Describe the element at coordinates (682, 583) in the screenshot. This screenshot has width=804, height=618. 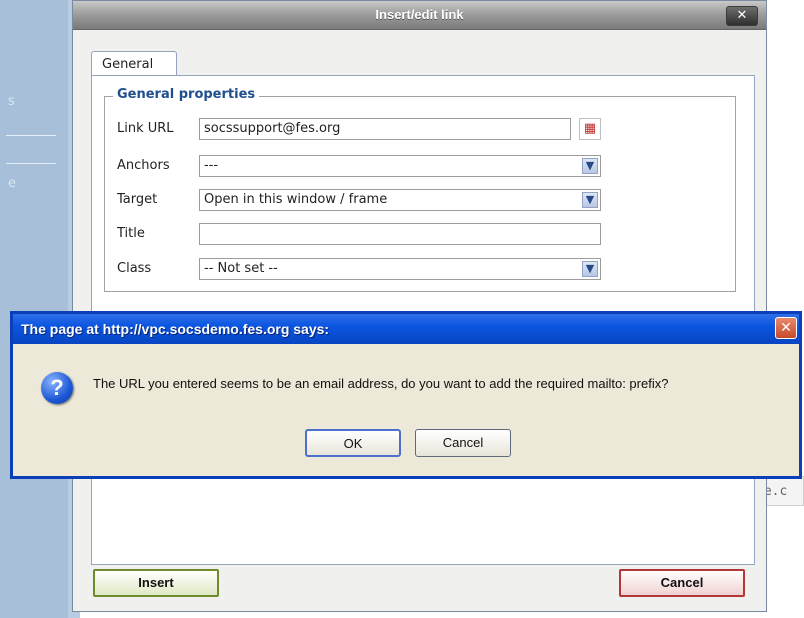
I see `cancel-button: Cancel` at that location.